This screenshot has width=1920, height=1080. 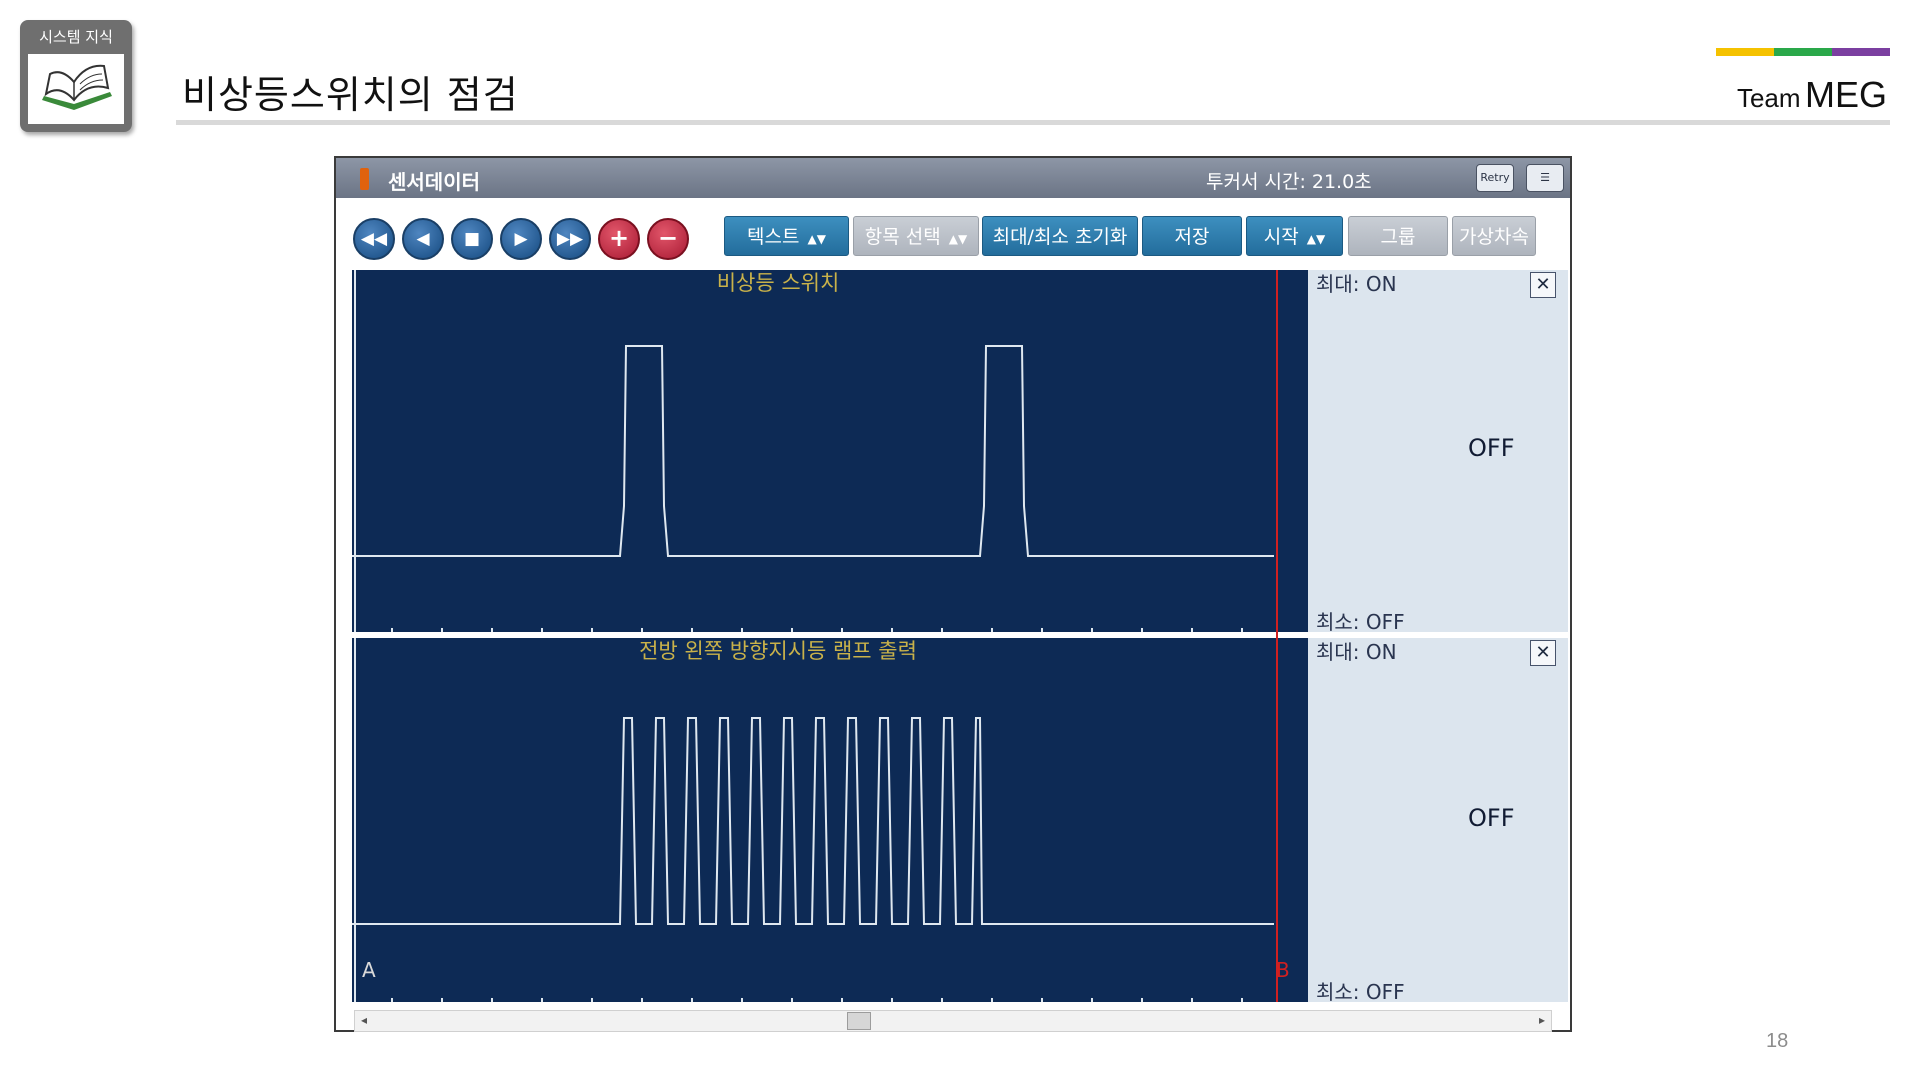 I want to click on minmax-reset-label: 최대/최소 초기화, so click(x=1060, y=237).